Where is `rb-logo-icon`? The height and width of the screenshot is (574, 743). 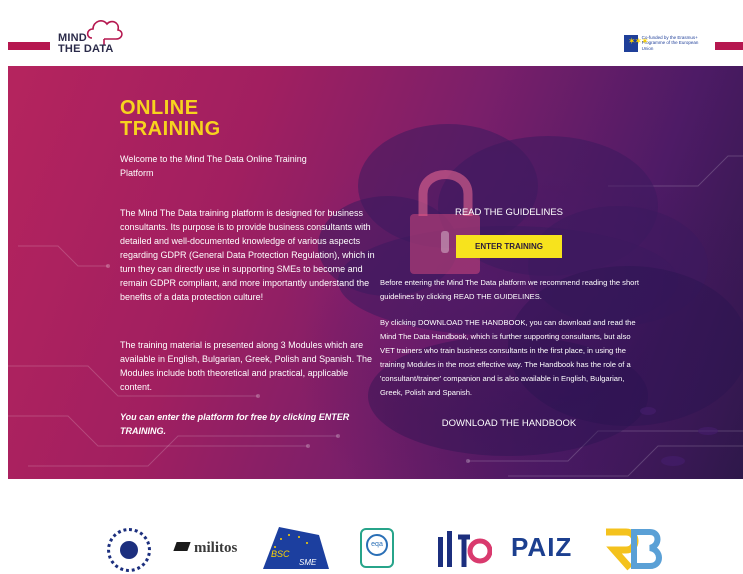 rb-logo-icon is located at coordinates (634, 549).